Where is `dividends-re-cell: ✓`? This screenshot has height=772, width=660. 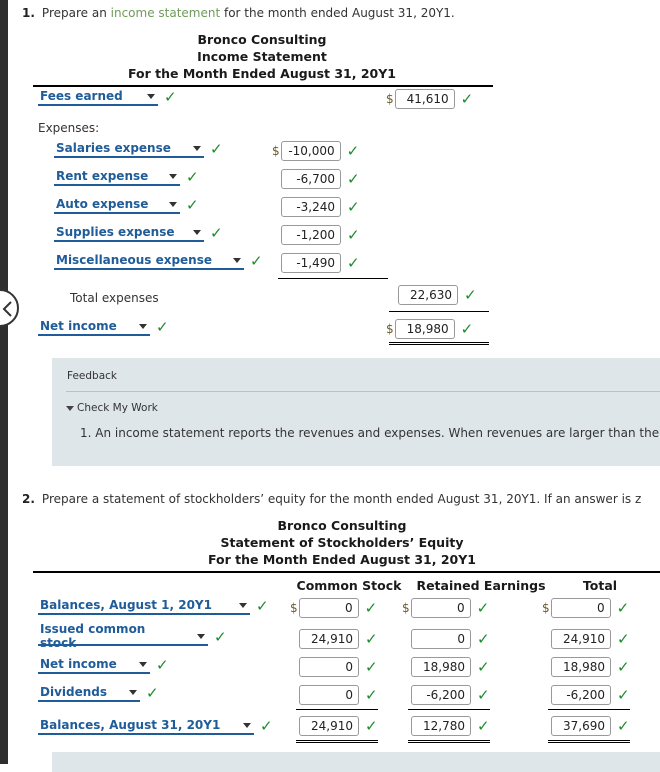 dividends-re-cell: ✓ is located at coordinates (450, 695).